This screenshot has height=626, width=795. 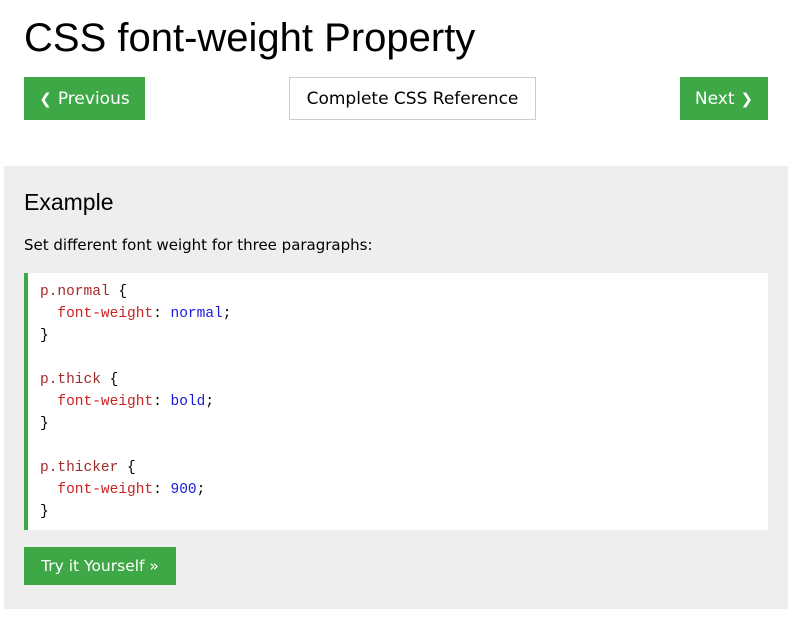 I want to click on css-selector: p.normal, so click(x=75, y=292).